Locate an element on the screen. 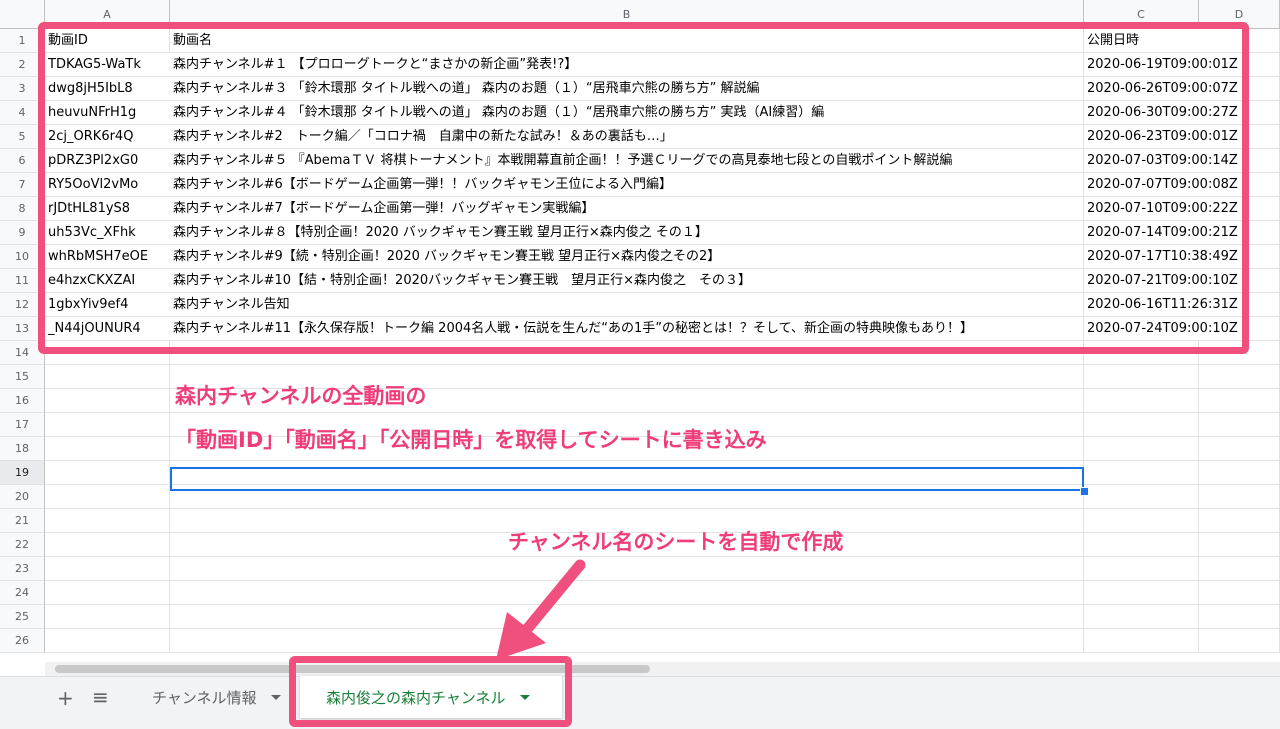 This screenshot has height=729, width=1280. tab-highlight-frame is located at coordinates (430, 691).